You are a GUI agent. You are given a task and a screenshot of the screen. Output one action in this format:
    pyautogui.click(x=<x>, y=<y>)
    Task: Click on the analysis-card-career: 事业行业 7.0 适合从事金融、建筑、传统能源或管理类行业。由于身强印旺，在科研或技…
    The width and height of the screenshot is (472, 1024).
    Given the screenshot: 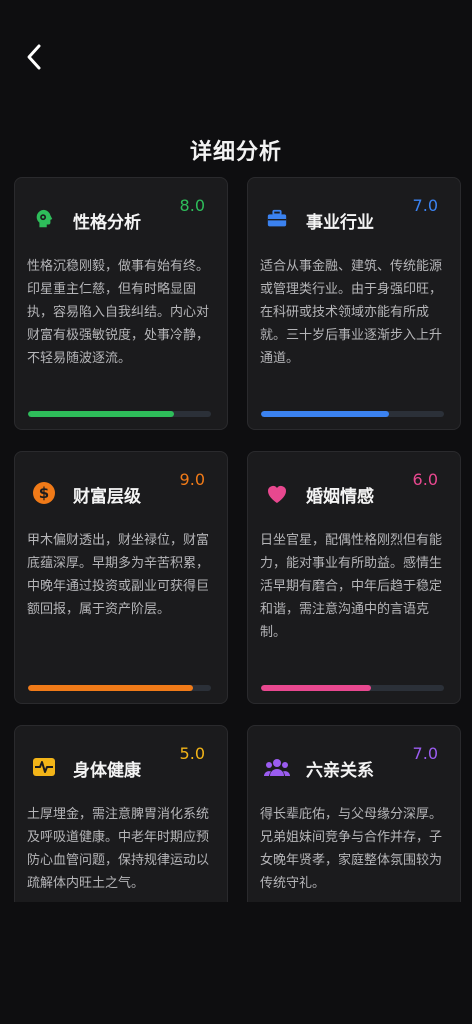 What is the action you would take?
    pyautogui.click(x=354, y=303)
    